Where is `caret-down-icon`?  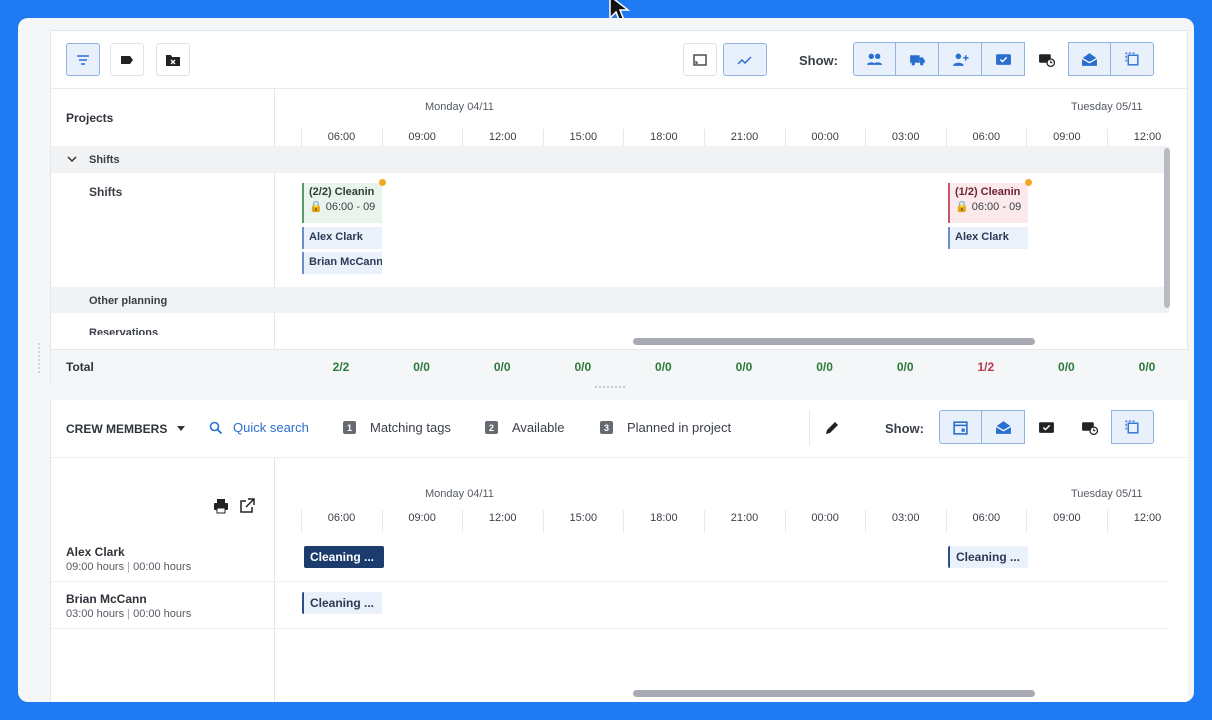
caret-down-icon is located at coordinates (181, 428).